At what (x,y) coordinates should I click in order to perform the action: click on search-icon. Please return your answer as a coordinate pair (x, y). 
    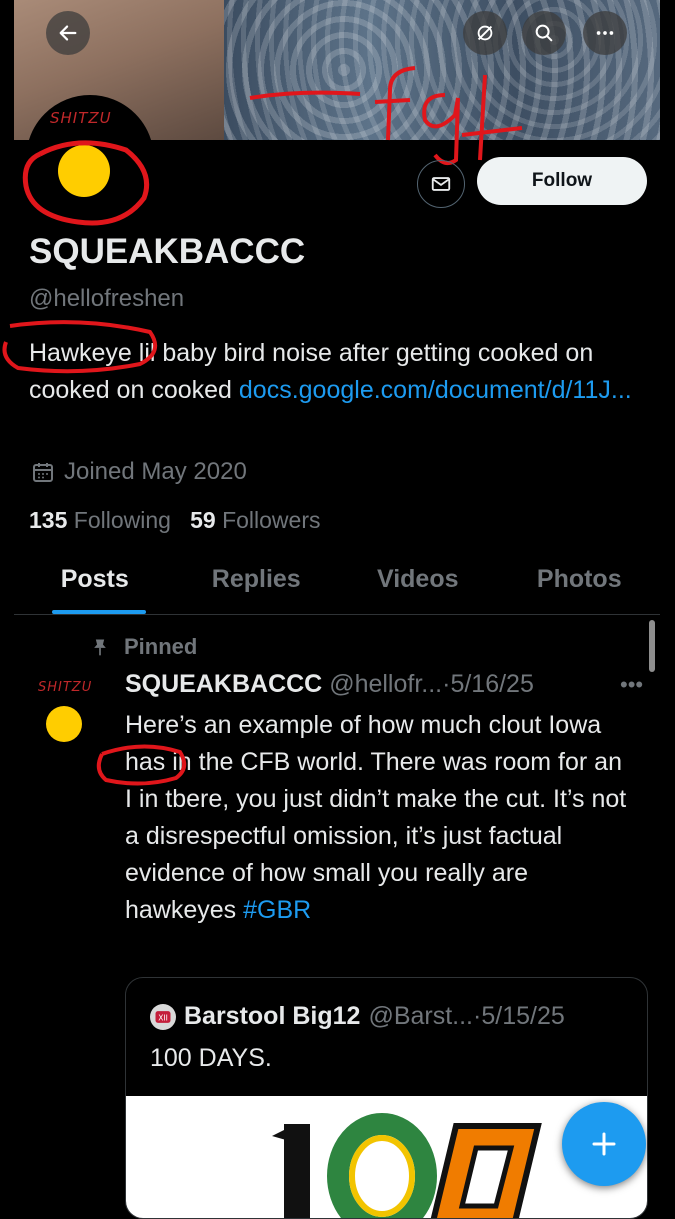
    Looking at the image, I should click on (544, 33).